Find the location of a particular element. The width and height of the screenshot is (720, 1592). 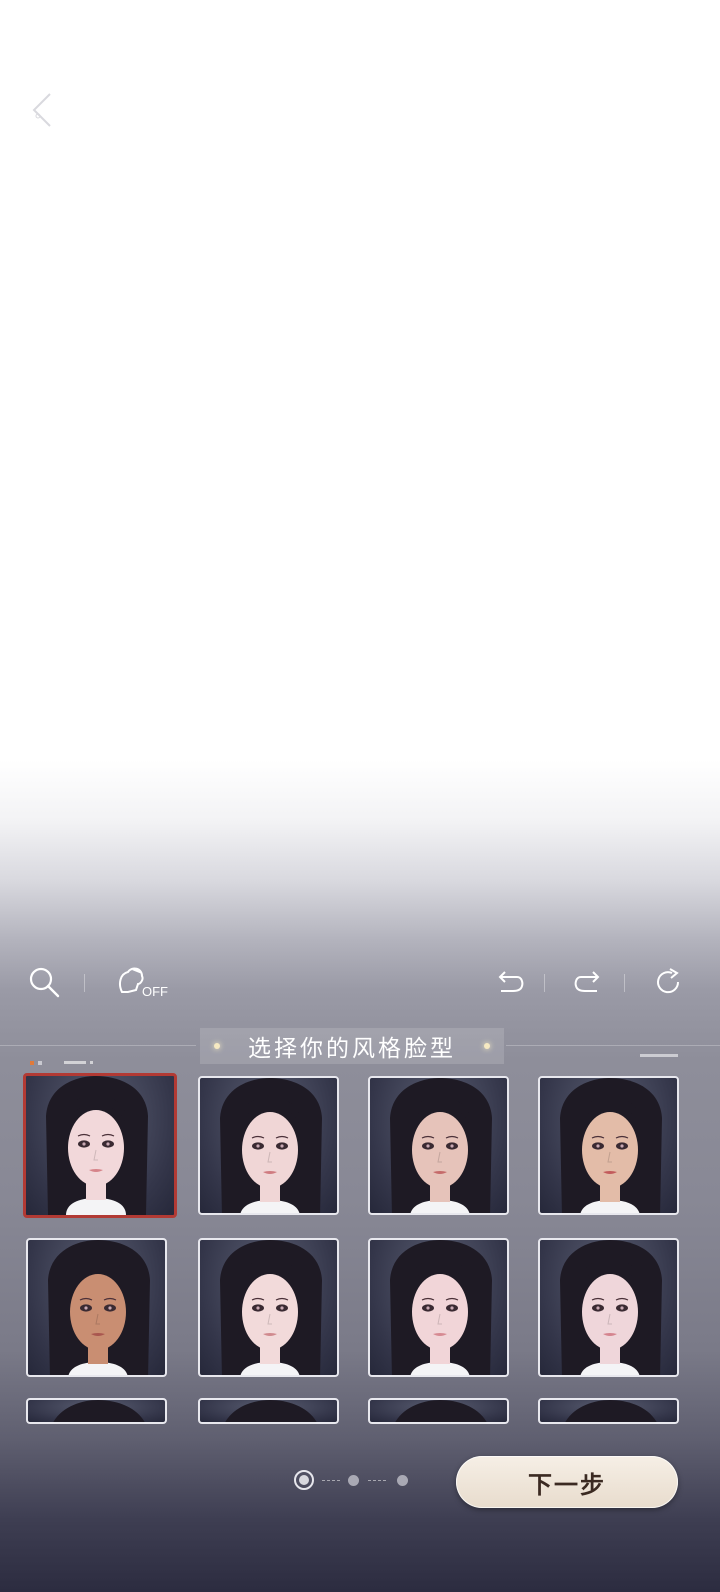

page-indicator-active is located at coordinates (304, 1480).